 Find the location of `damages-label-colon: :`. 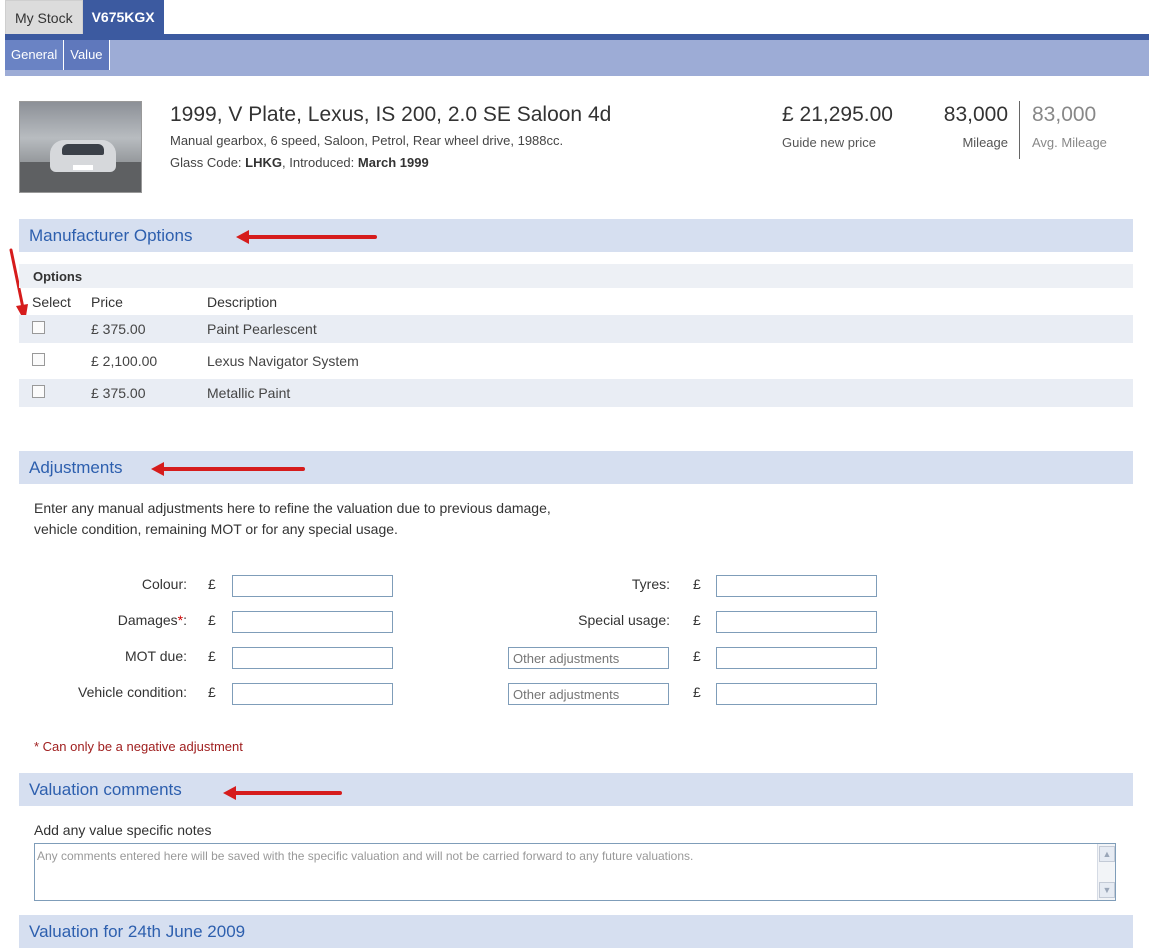

damages-label-colon: : is located at coordinates (185, 620).